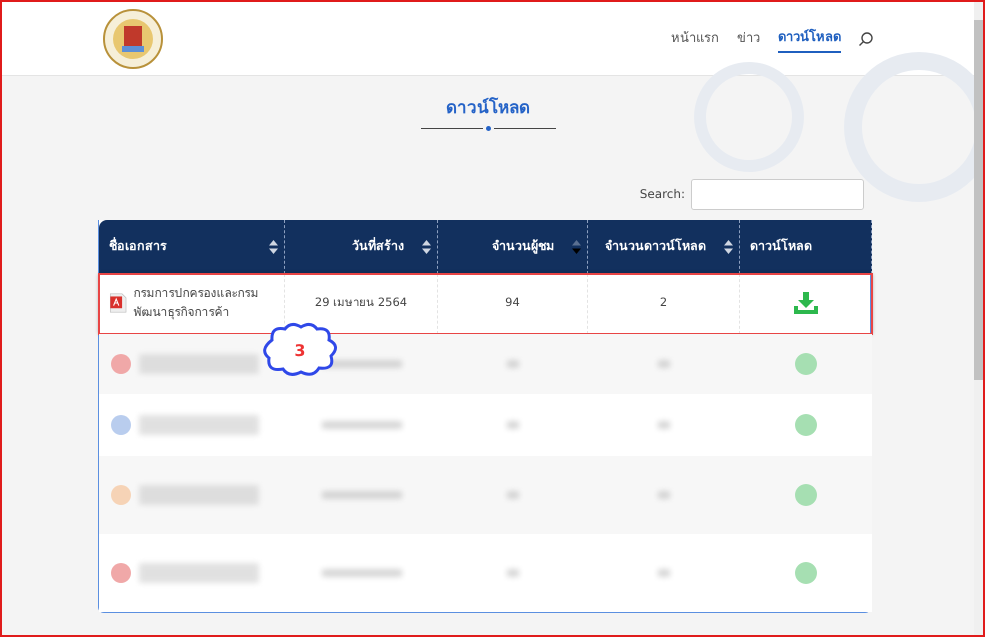  I want to click on download-count: 2, so click(664, 303).